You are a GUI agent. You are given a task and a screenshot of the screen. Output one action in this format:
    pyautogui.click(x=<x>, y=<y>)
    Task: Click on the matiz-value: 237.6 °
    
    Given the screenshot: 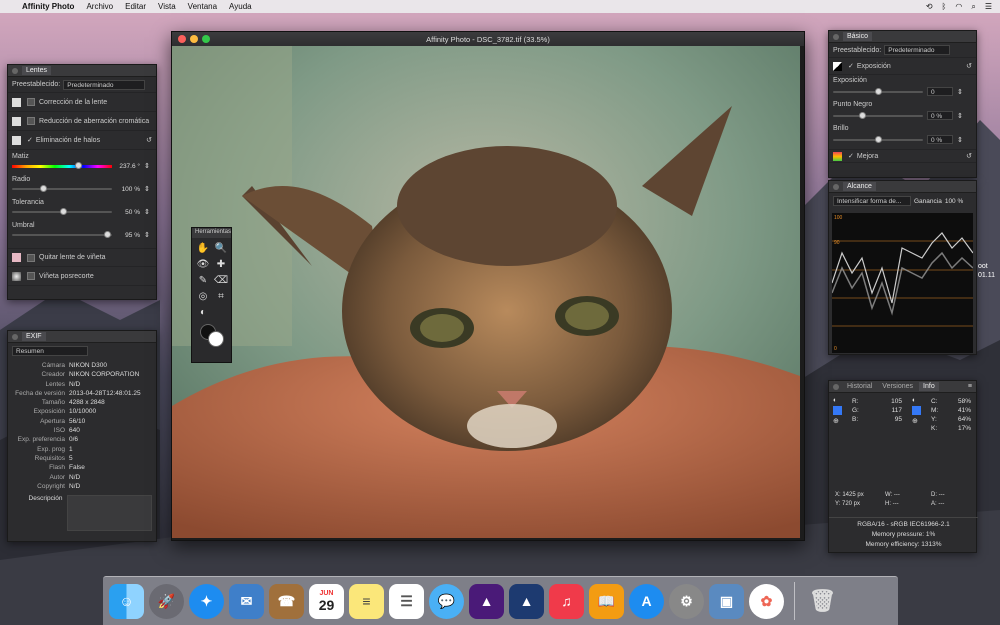 What is the action you would take?
    pyautogui.click(x=128, y=166)
    